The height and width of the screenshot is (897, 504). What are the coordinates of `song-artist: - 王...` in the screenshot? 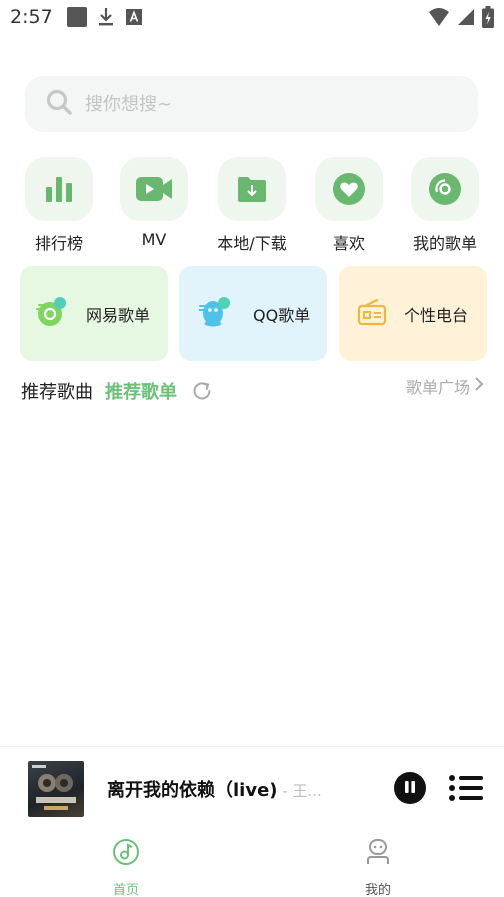 It's located at (299, 791).